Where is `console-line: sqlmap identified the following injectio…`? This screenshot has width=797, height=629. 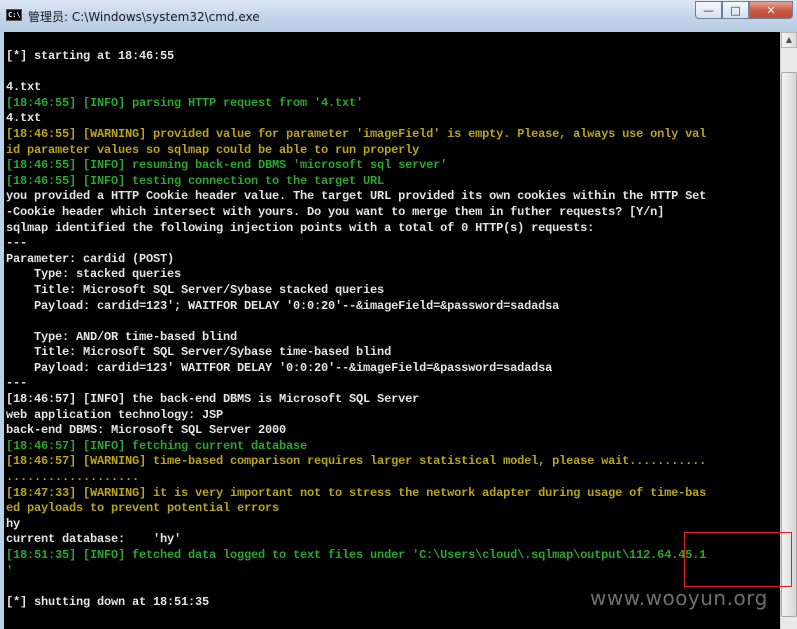
console-line: sqlmap identified the following injectio… is located at coordinates (300, 227).